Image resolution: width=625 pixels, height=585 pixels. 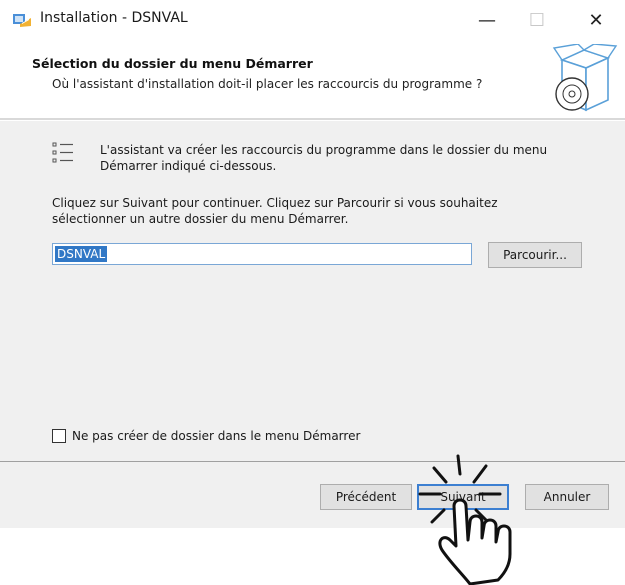 I want to click on box-cd-icon, so click(x=585, y=78).